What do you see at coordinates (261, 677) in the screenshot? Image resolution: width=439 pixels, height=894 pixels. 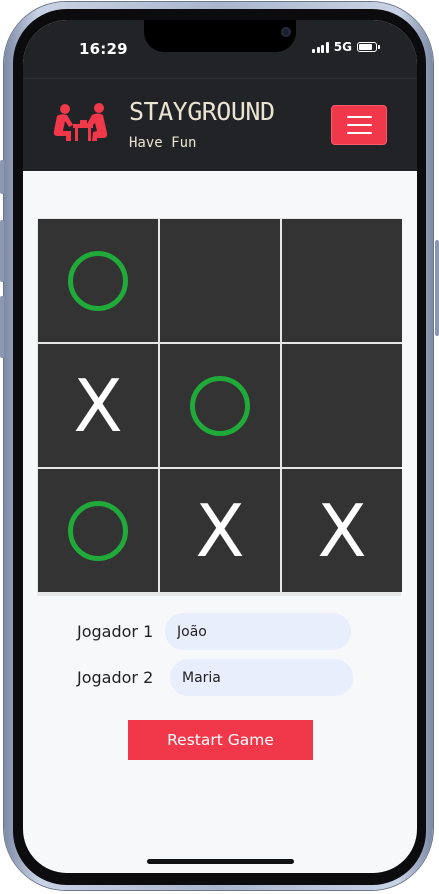 I see `player2-name-input` at bounding box center [261, 677].